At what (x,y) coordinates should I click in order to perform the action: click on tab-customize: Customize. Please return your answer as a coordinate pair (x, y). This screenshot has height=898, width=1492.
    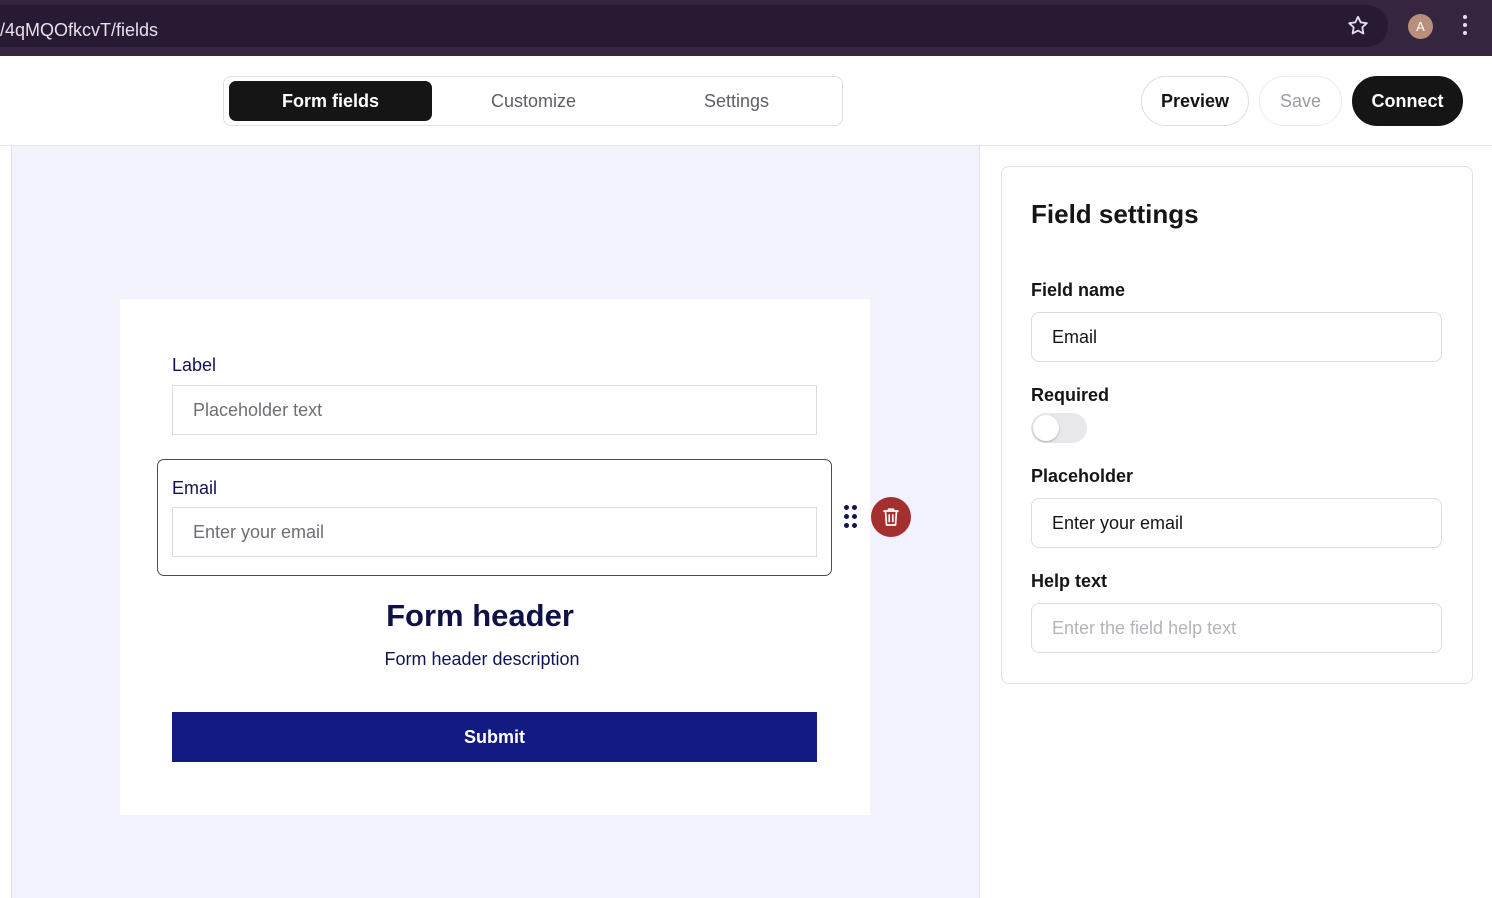
    Looking at the image, I should click on (533, 101).